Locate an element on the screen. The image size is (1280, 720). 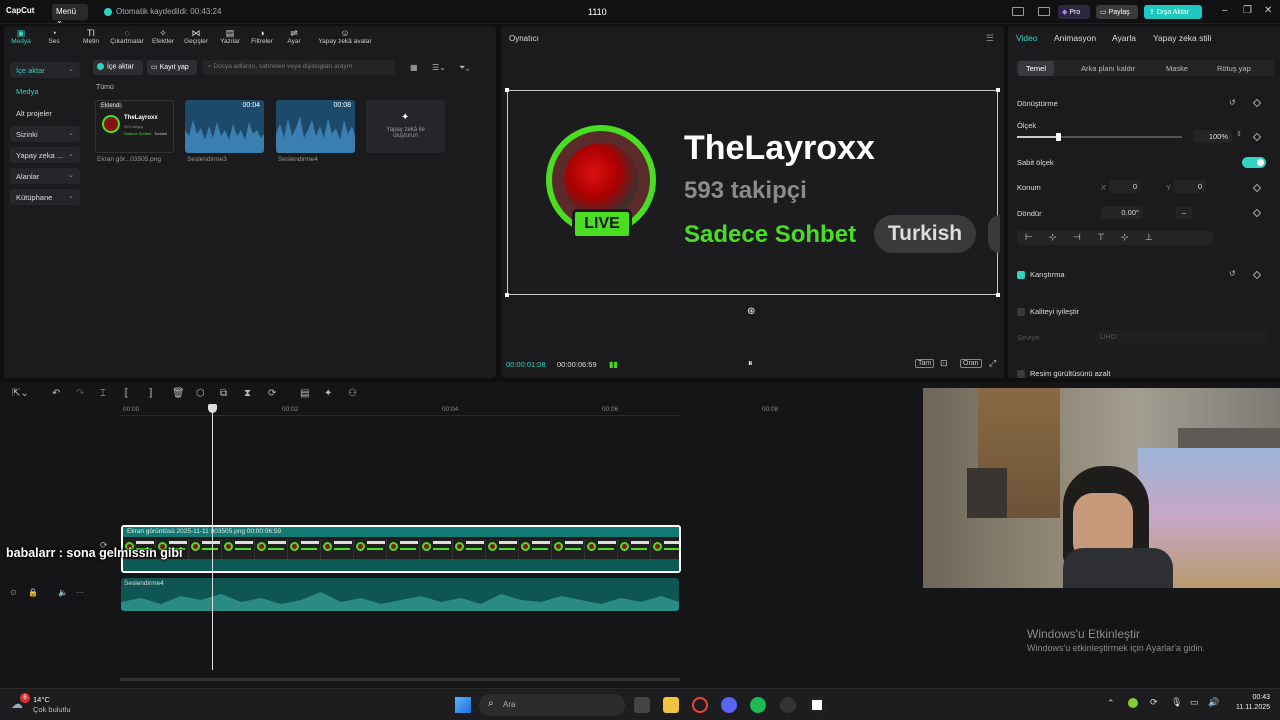
subtab-retouch: Rötuş yap is located at coordinates (1234, 68).